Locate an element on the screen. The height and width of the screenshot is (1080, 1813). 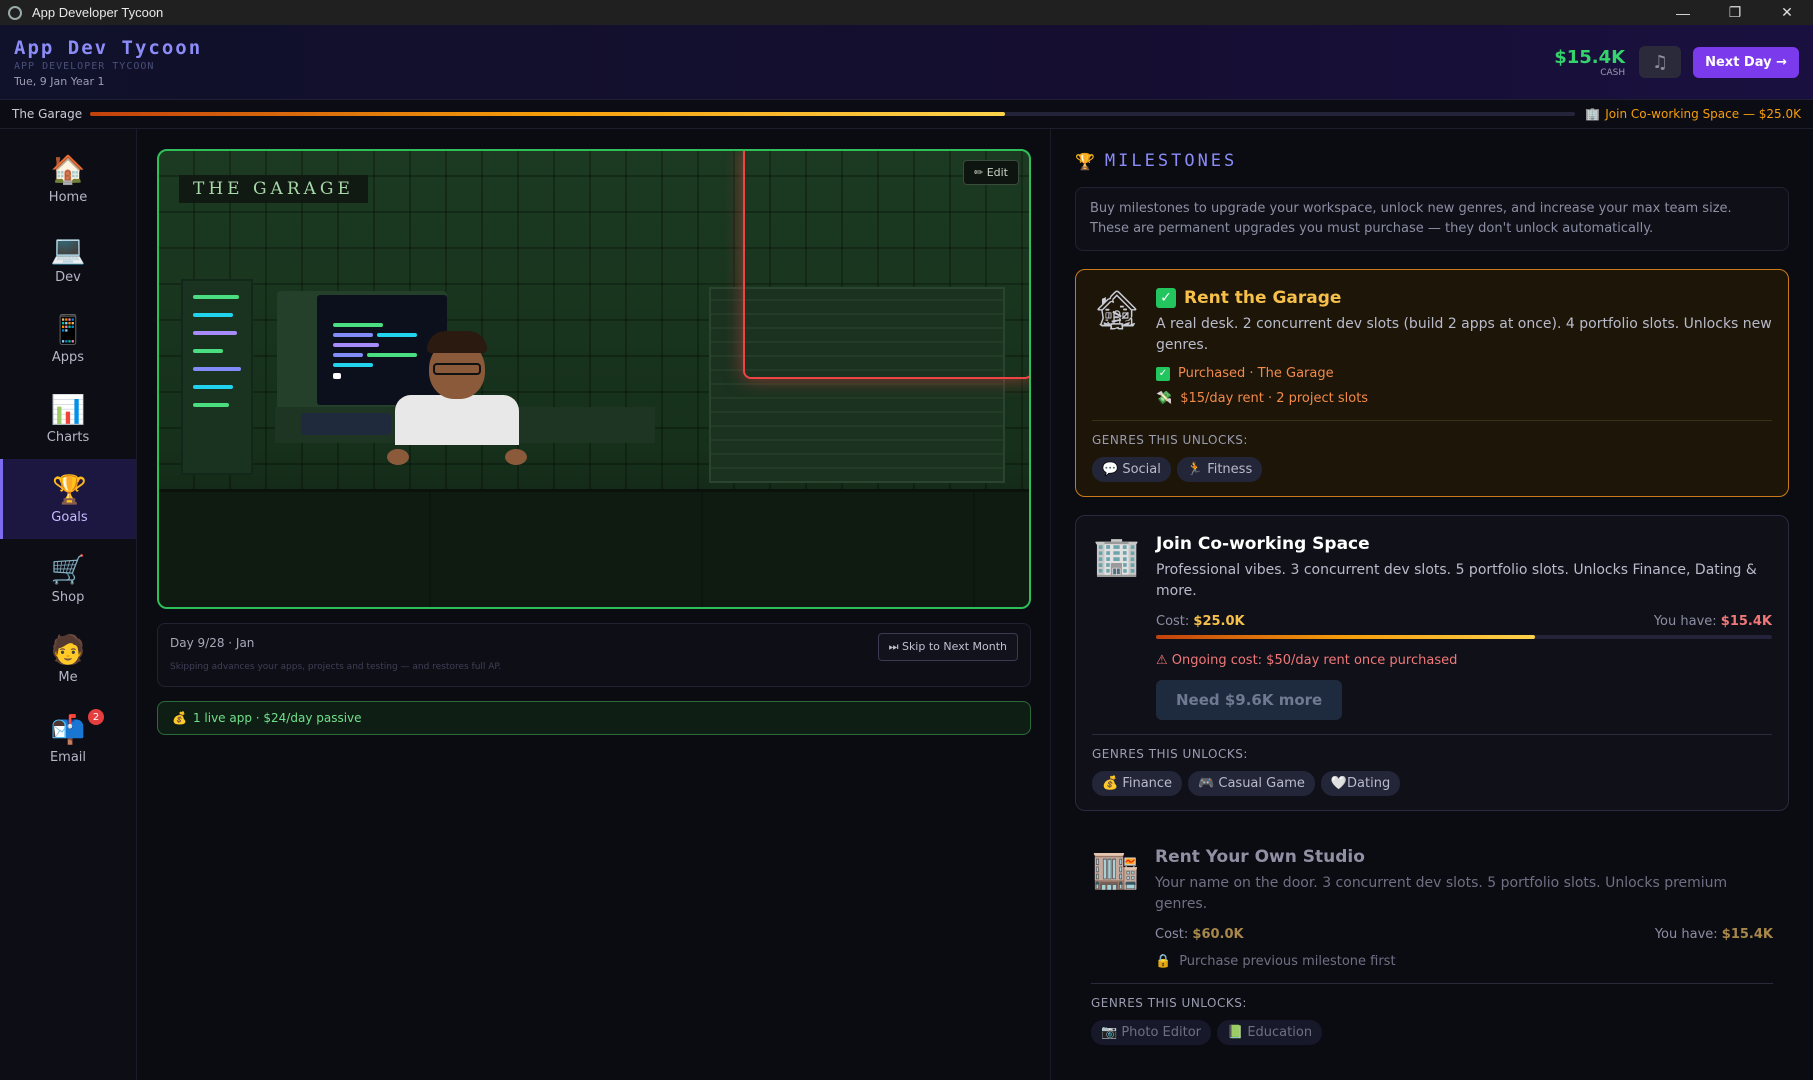
nav-label: Home is located at coordinates (68, 197).